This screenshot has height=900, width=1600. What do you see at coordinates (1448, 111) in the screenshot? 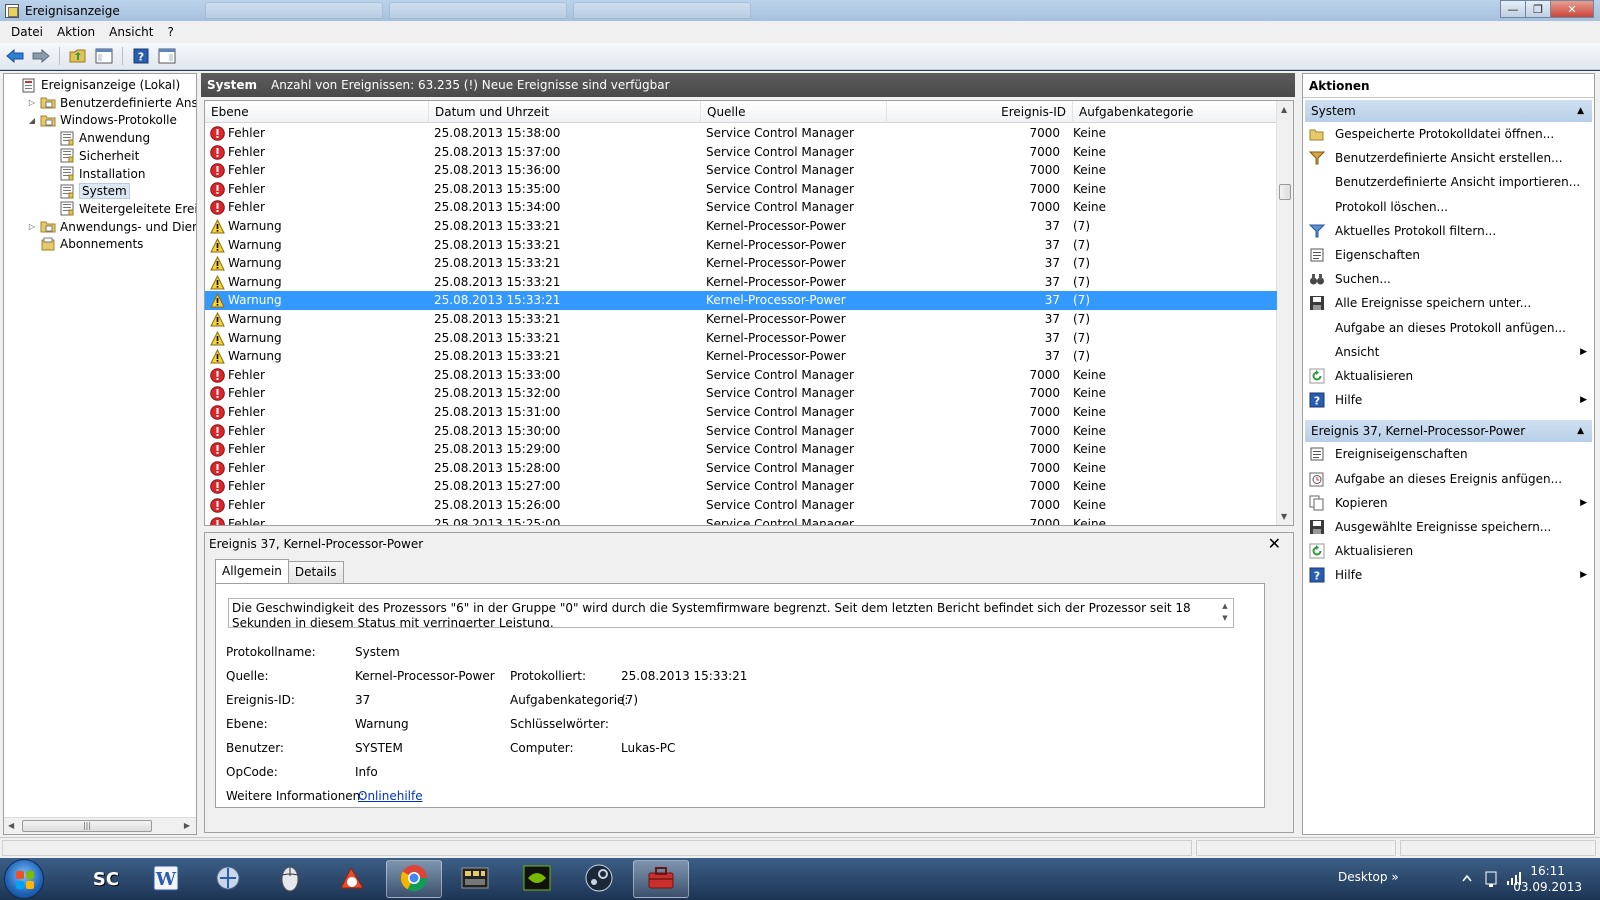
I see `actions-section-header: System ▲` at bounding box center [1448, 111].